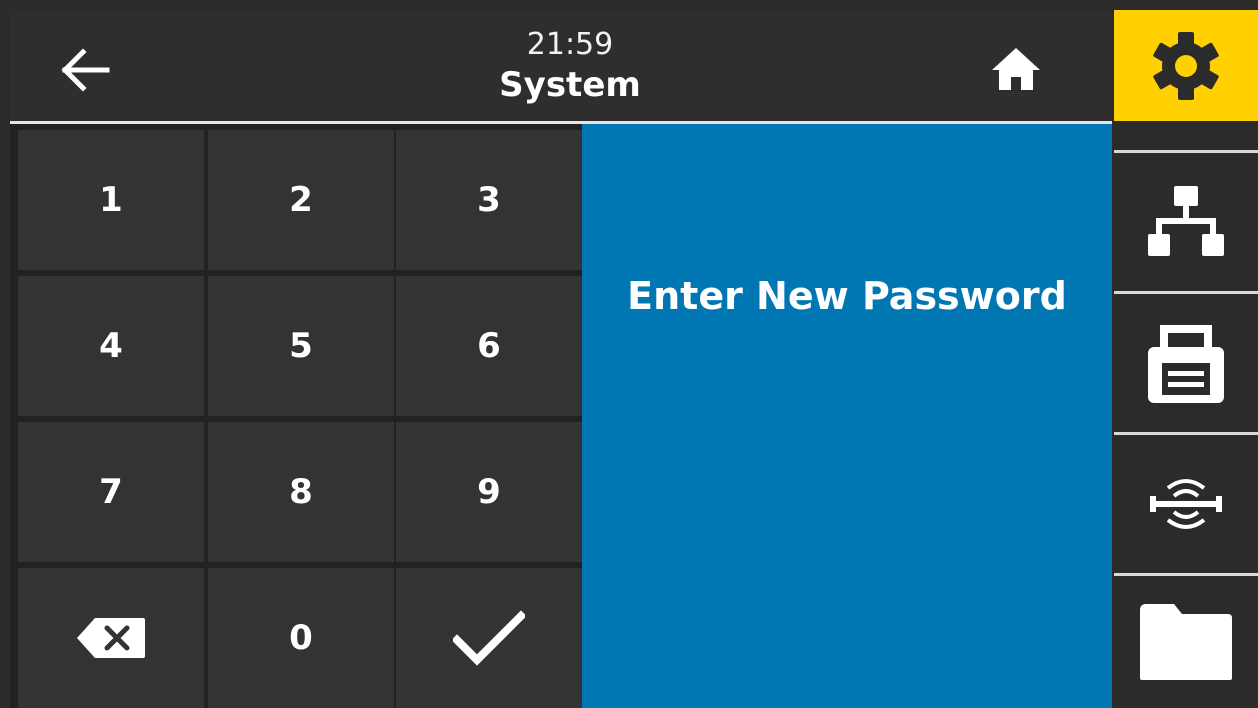  What do you see at coordinates (111, 492) in the screenshot?
I see `key-7: 7` at bounding box center [111, 492].